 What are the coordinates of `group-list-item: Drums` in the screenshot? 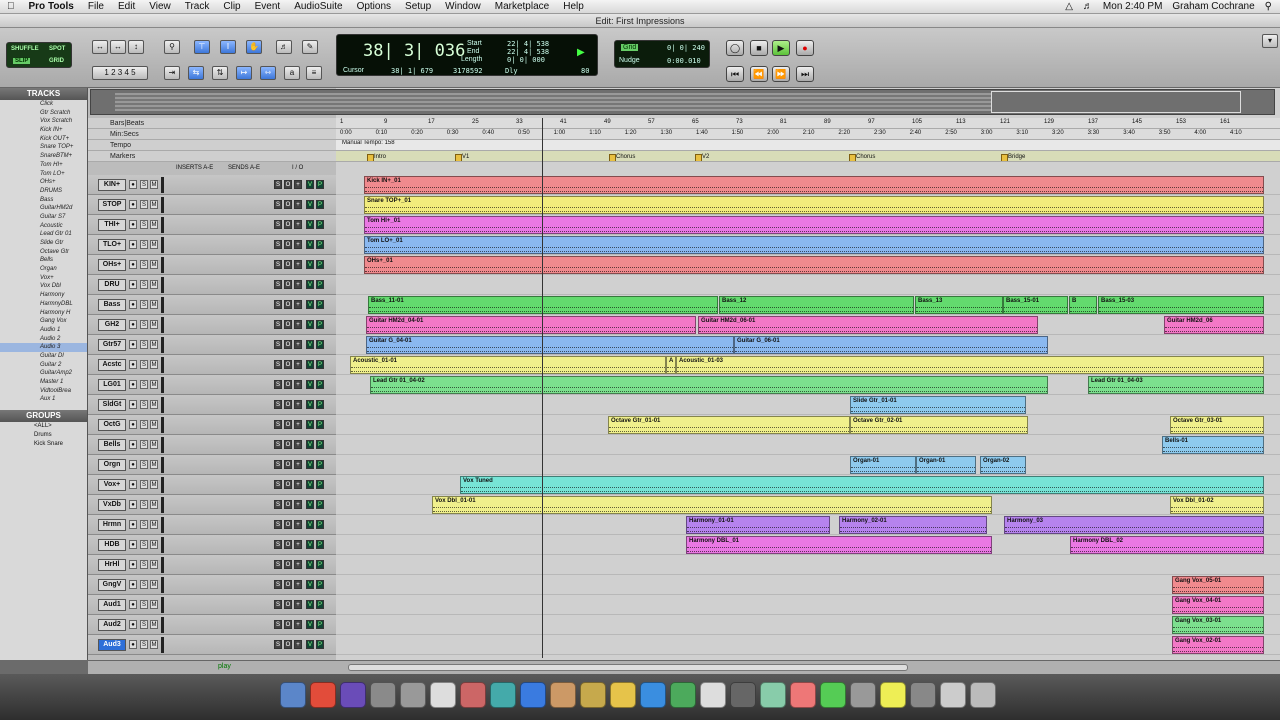 It's located at (43, 435).